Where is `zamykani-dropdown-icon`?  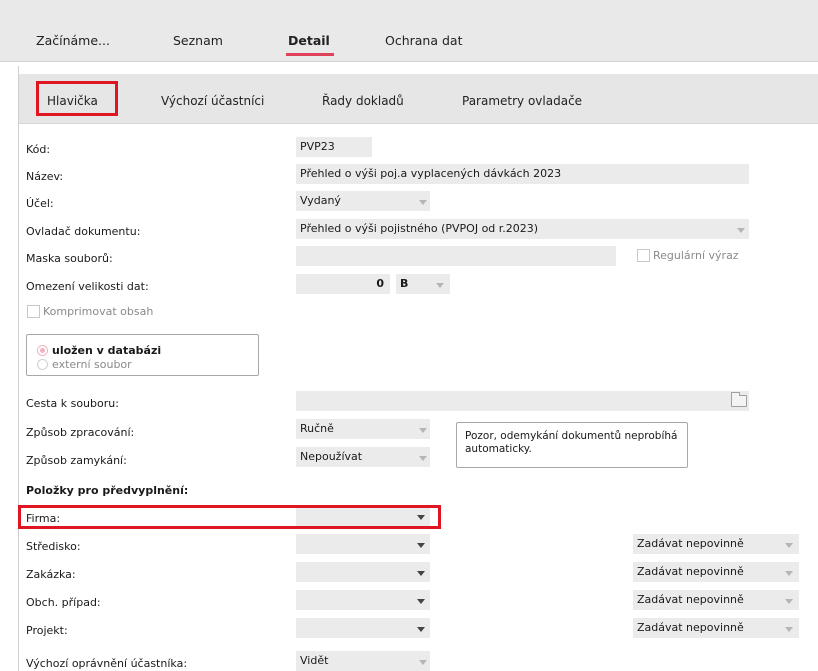 zamykani-dropdown-icon is located at coordinates (423, 459).